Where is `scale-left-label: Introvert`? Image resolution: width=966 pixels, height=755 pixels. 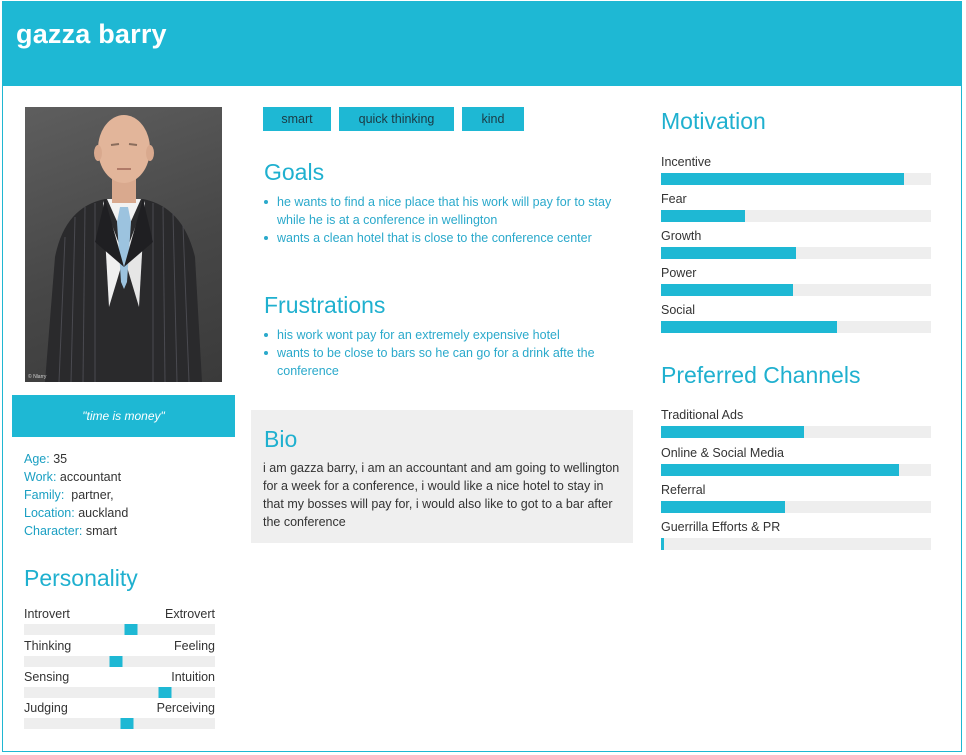
scale-left-label: Introvert is located at coordinates (47, 614).